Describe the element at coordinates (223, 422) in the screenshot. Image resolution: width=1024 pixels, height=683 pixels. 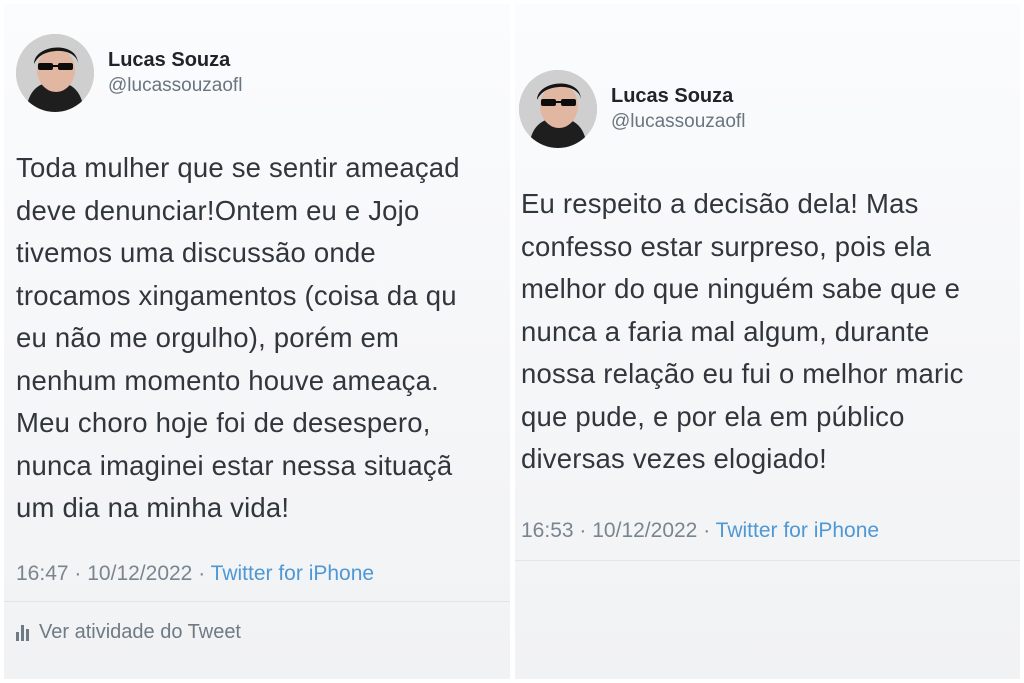
I see `tweet-text-line: Meu choro hoje foi de desespero,` at that location.